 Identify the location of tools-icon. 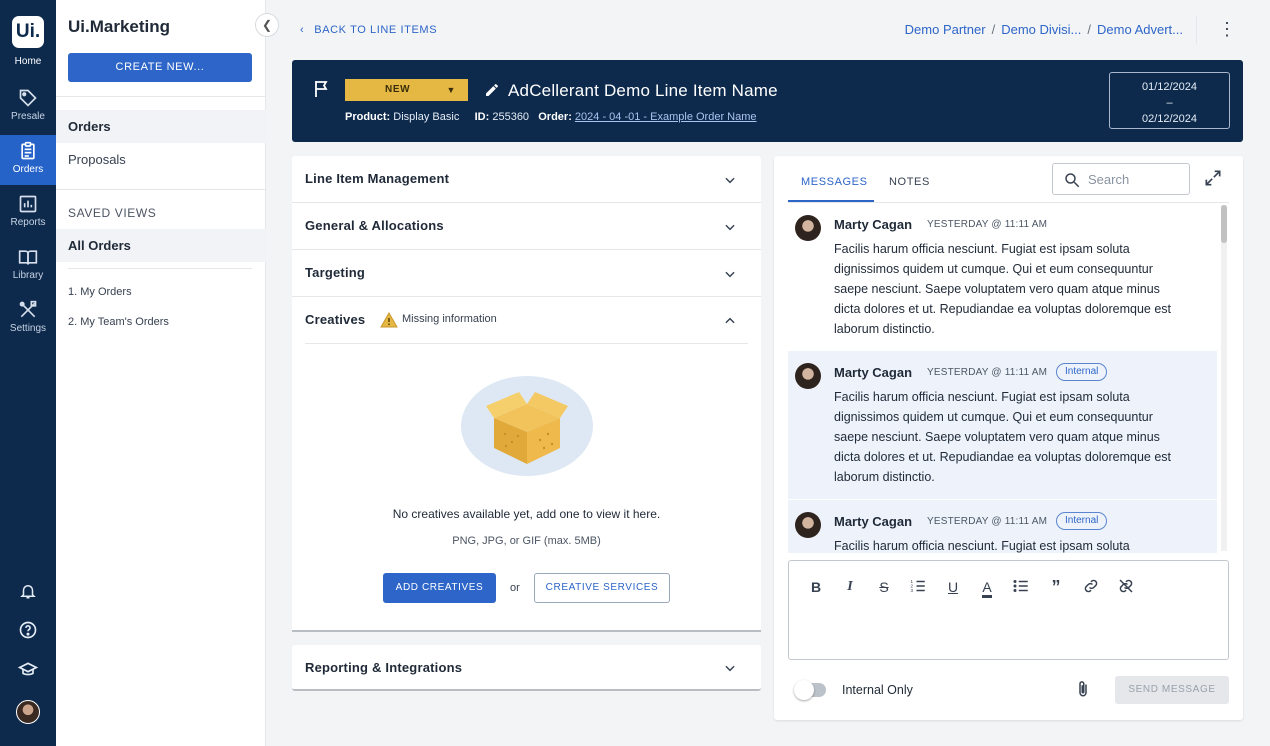
(28, 309).